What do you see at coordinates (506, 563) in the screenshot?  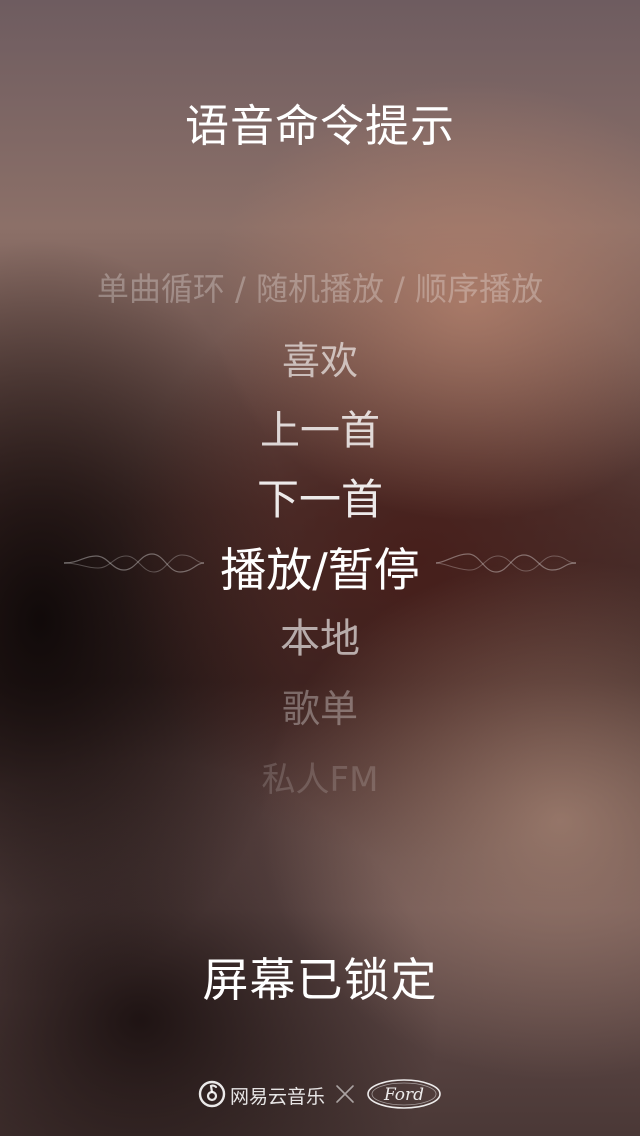 I see `sound-wave-right-icon` at bounding box center [506, 563].